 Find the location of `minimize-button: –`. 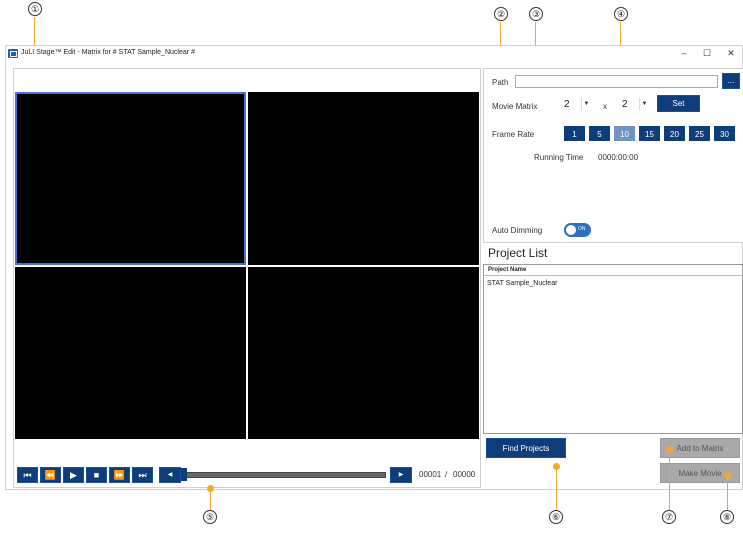

minimize-button: – is located at coordinates (684, 53).